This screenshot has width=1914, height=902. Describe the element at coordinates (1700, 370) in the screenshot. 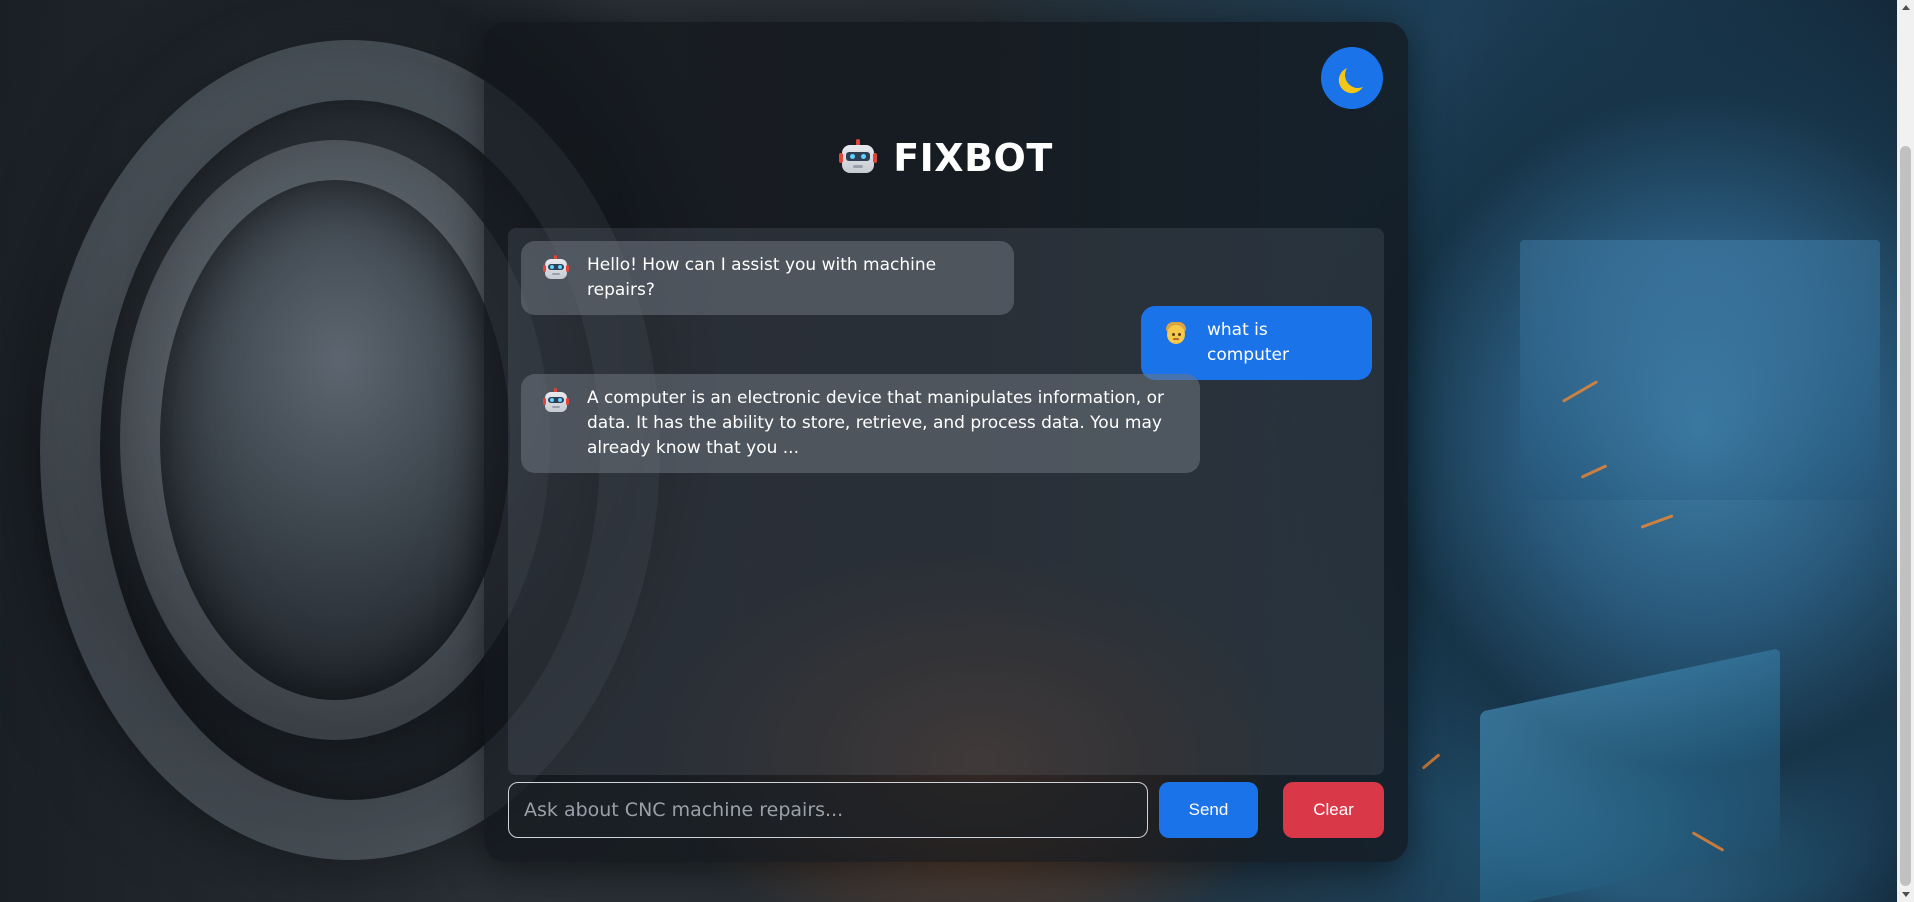

I see `background-machine-panel` at that location.